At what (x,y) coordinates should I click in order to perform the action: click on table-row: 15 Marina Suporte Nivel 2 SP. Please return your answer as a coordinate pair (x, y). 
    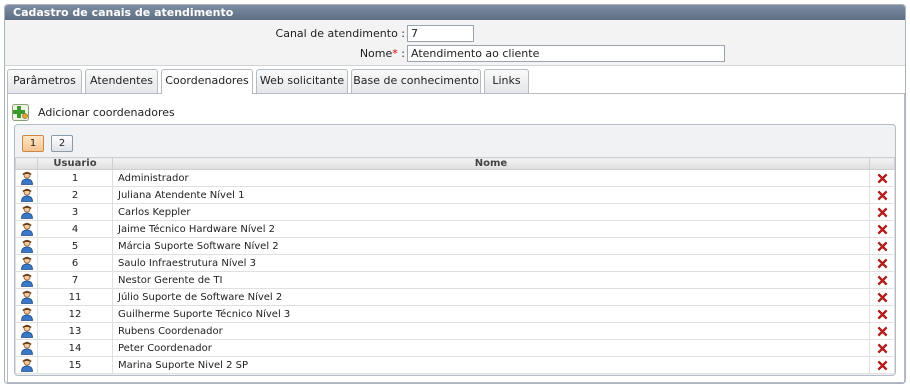
    Looking at the image, I should click on (455, 365).